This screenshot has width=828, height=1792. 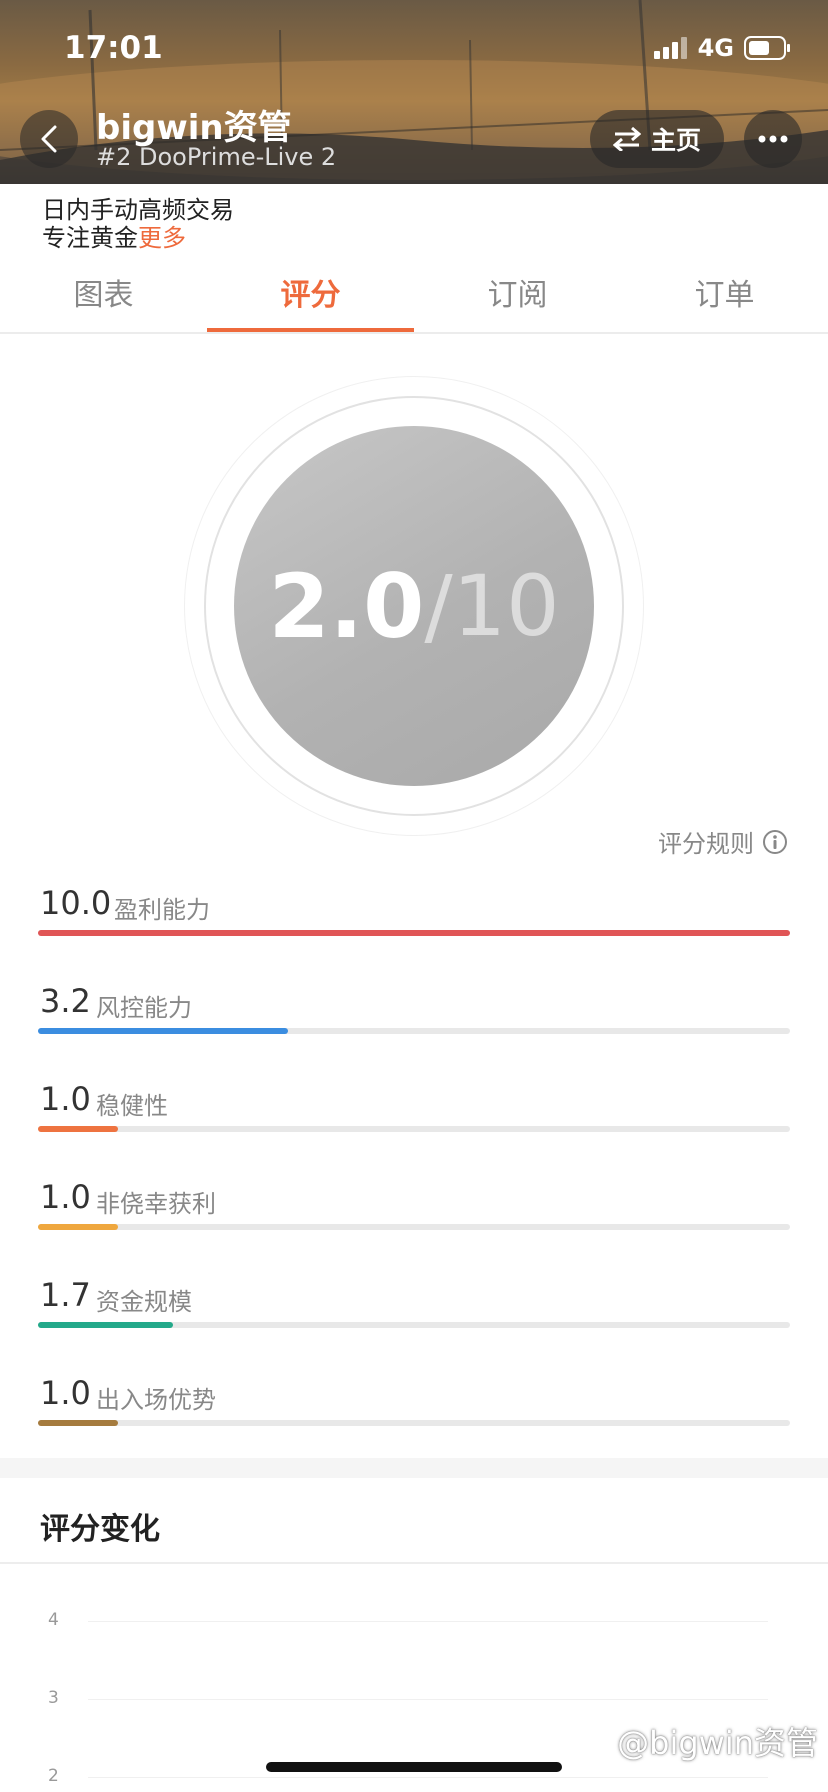 What do you see at coordinates (162, 910) in the screenshot?
I see `metric-label: 盈利能力` at bounding box center [162, 910].